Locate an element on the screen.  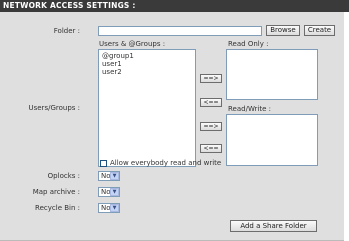
browse-button: Browse is located at coordinates (283, 30).